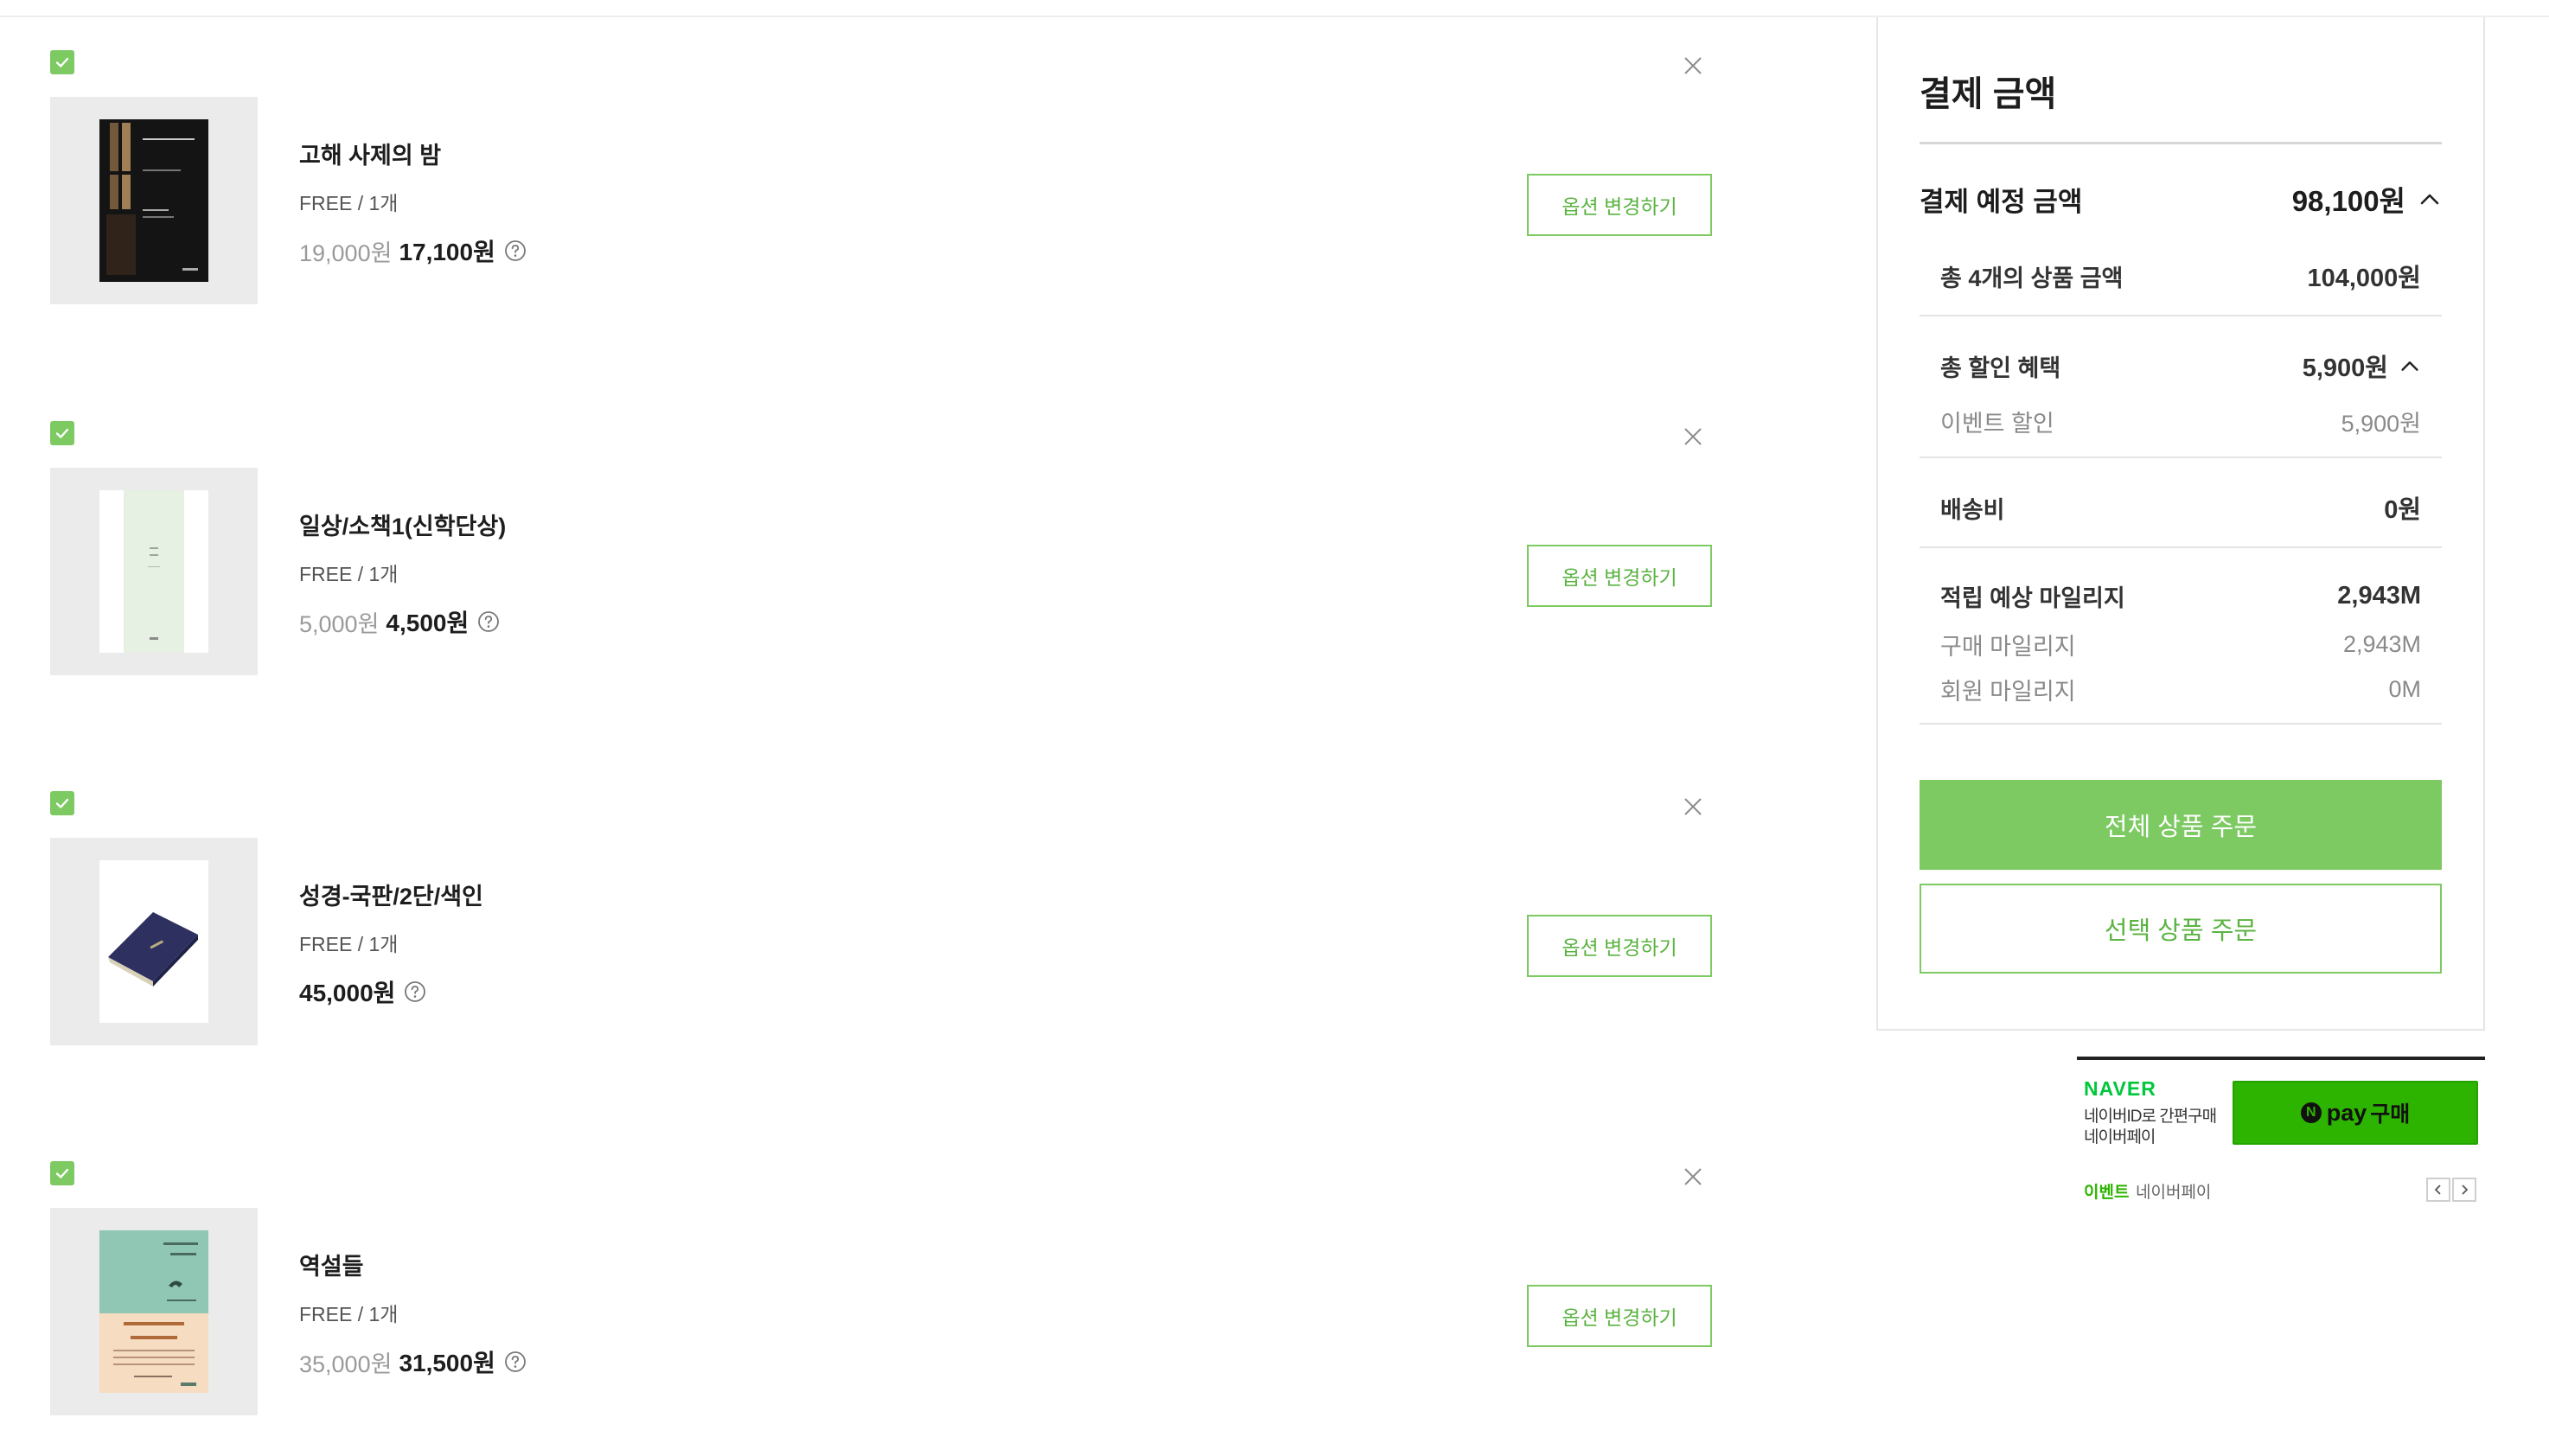  What do you see at coordinates (2181, 825) in the screenshot?
I see `order-all-button: 전체 상품 주문` at bounding box center [2181, 825].